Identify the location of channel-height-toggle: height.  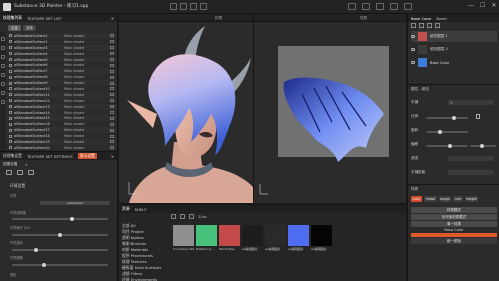
(471, 199).